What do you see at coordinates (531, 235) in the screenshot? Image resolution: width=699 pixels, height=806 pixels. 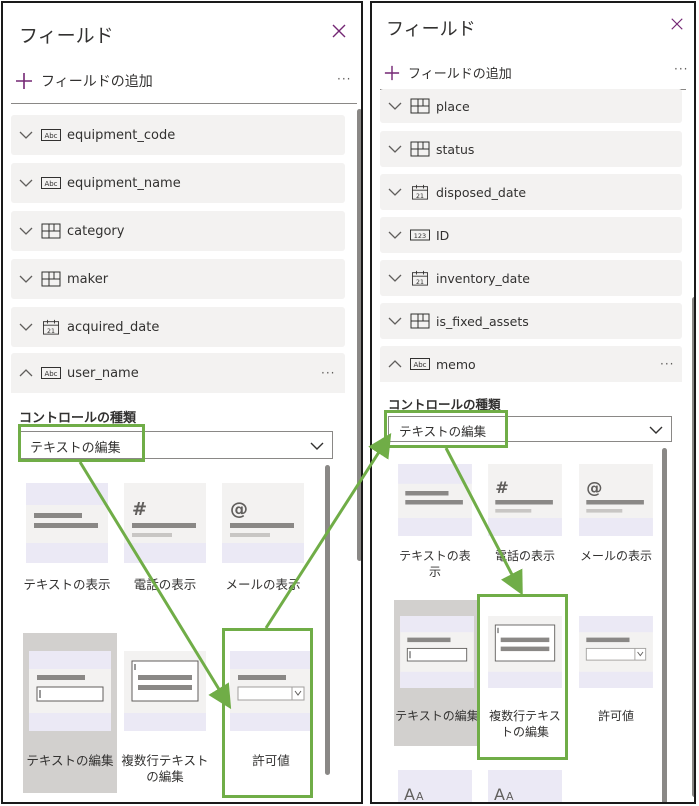 I see `field-row-id: 123 ID` at bounding box center [531, 235].